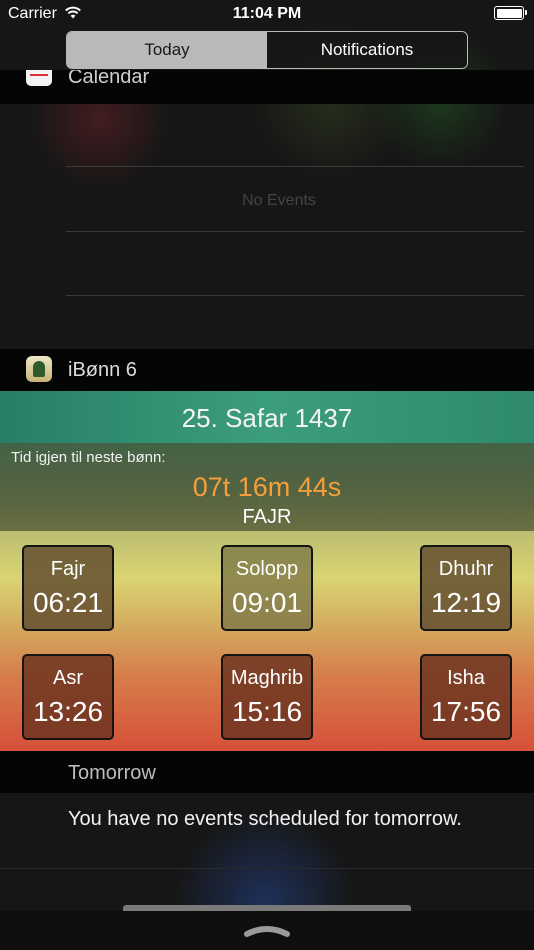  I want to click on hijri-date: 25. Safar 1437, so click(267, 418).